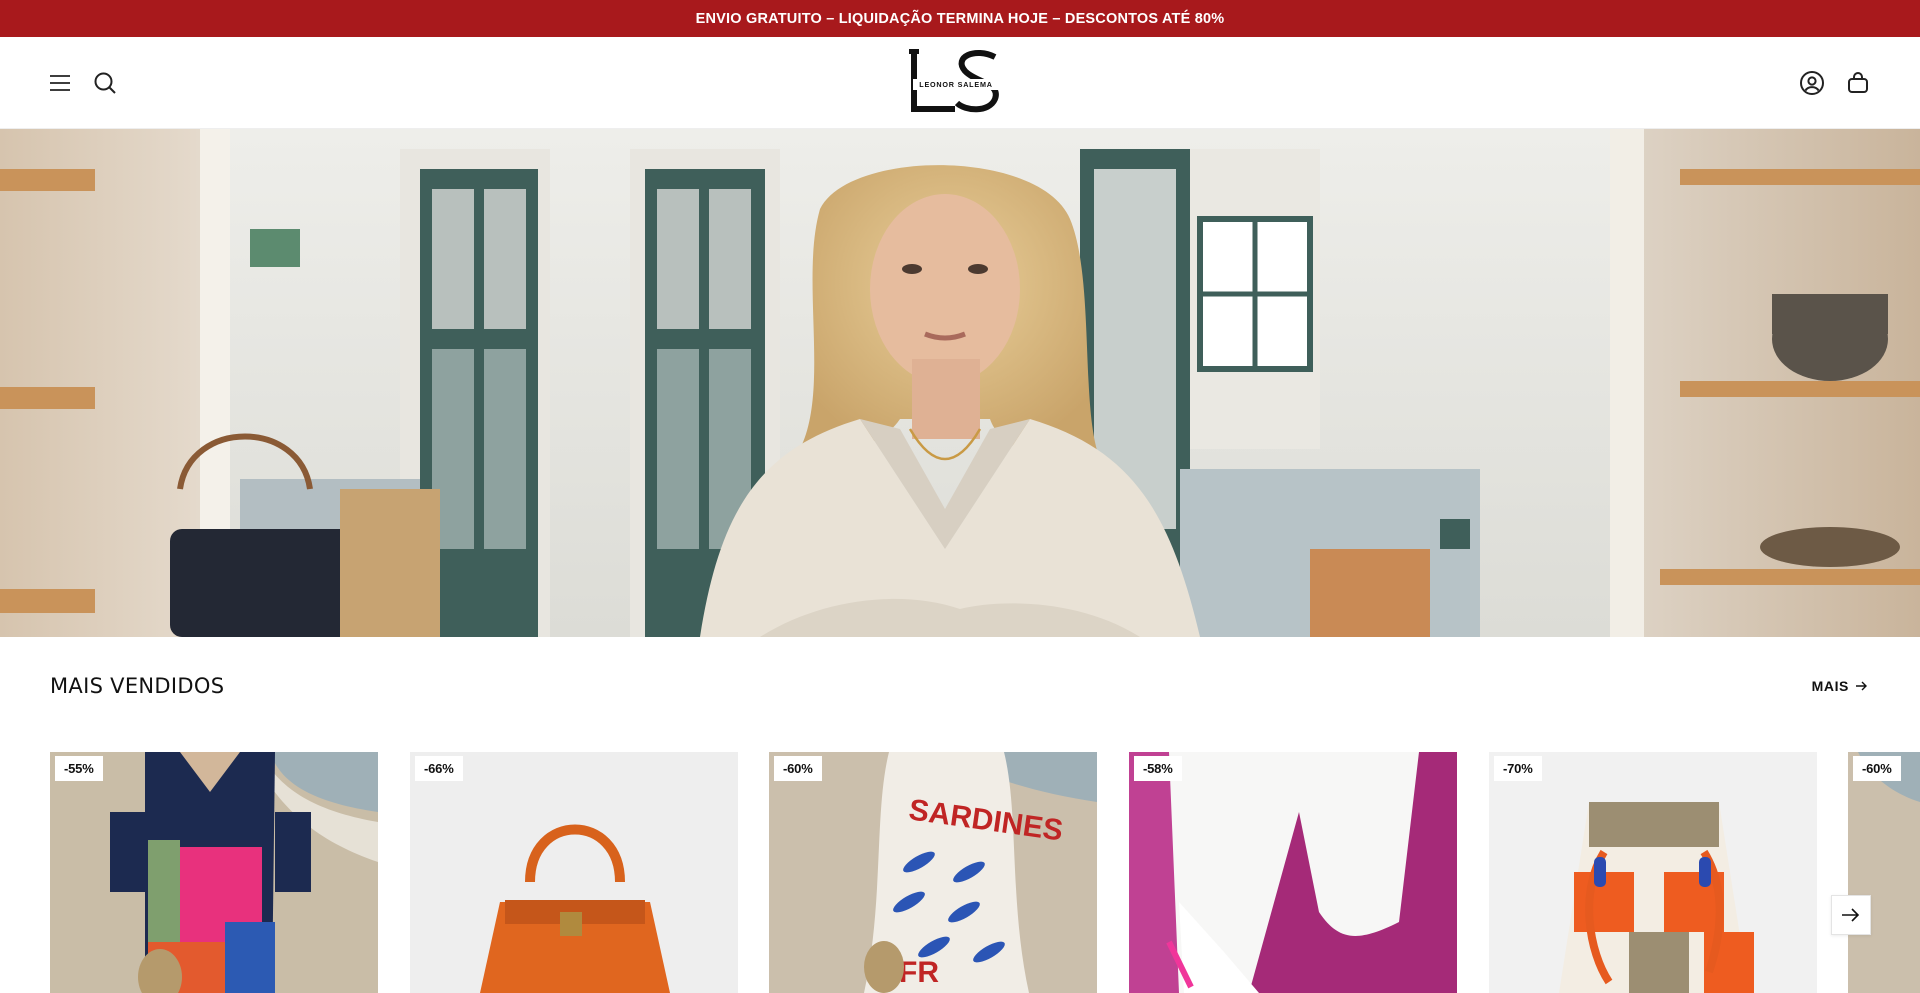 The width and height of the screenshot is (1920, 993). What do you see at coordinates (1830, 686) in the screenshot?
I see `more-link-label: MAIS` at bounding box center [1830, 686].